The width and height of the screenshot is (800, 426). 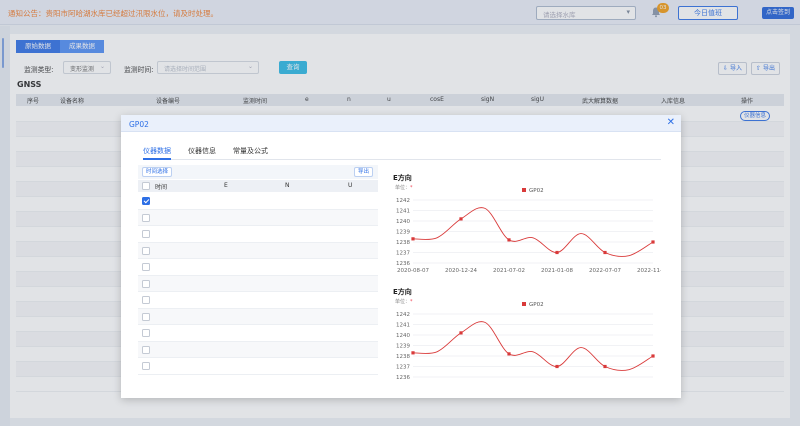 What do you see at coordinates (146, 186) in the screenshot?
I see `select-all-checkbox` at bounding box center [146, 186].